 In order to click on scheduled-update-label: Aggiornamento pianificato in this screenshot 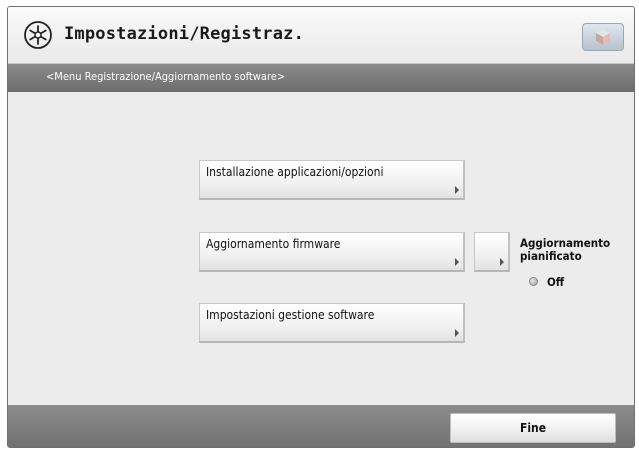, I will do `click(565, 249)`.